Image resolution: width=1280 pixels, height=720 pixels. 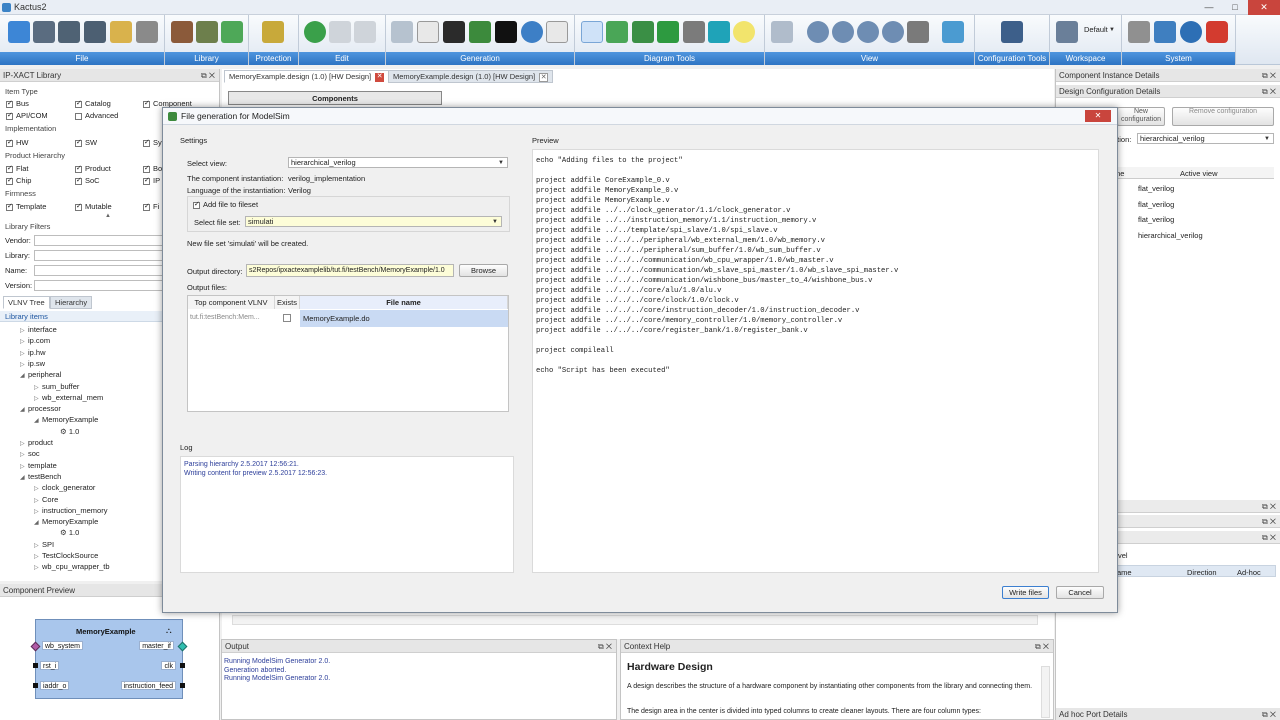 What do you see at coordinates (147, 32) in the screenshot?
I see `print-icon` at bounding box center [147, 32].